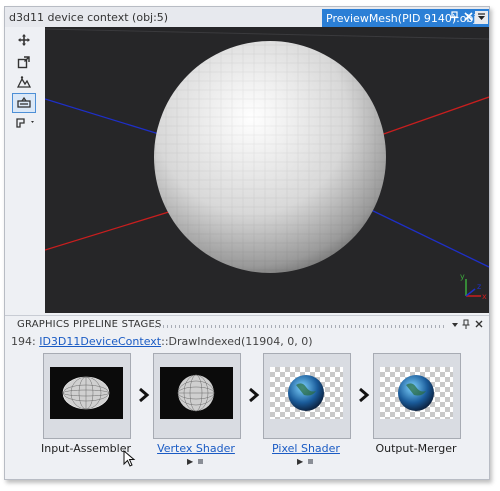  I want to click on mouse-cursor-icon, so click(129, 458).